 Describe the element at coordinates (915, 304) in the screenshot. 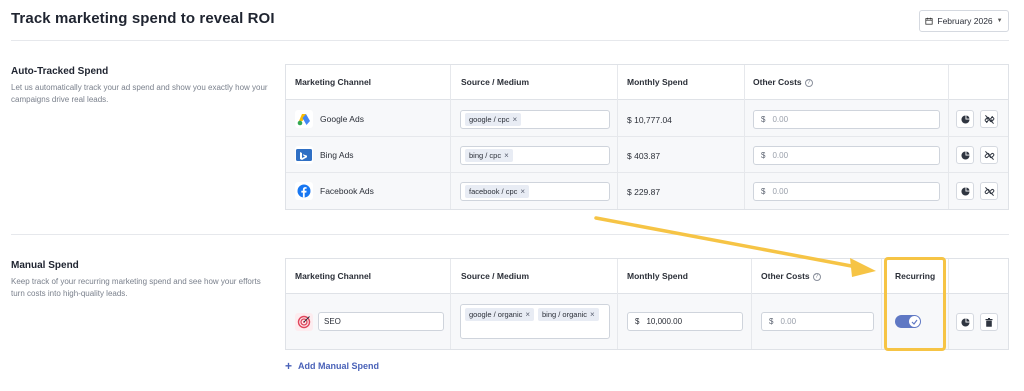

I see `annotation-highlight-box` at that location.